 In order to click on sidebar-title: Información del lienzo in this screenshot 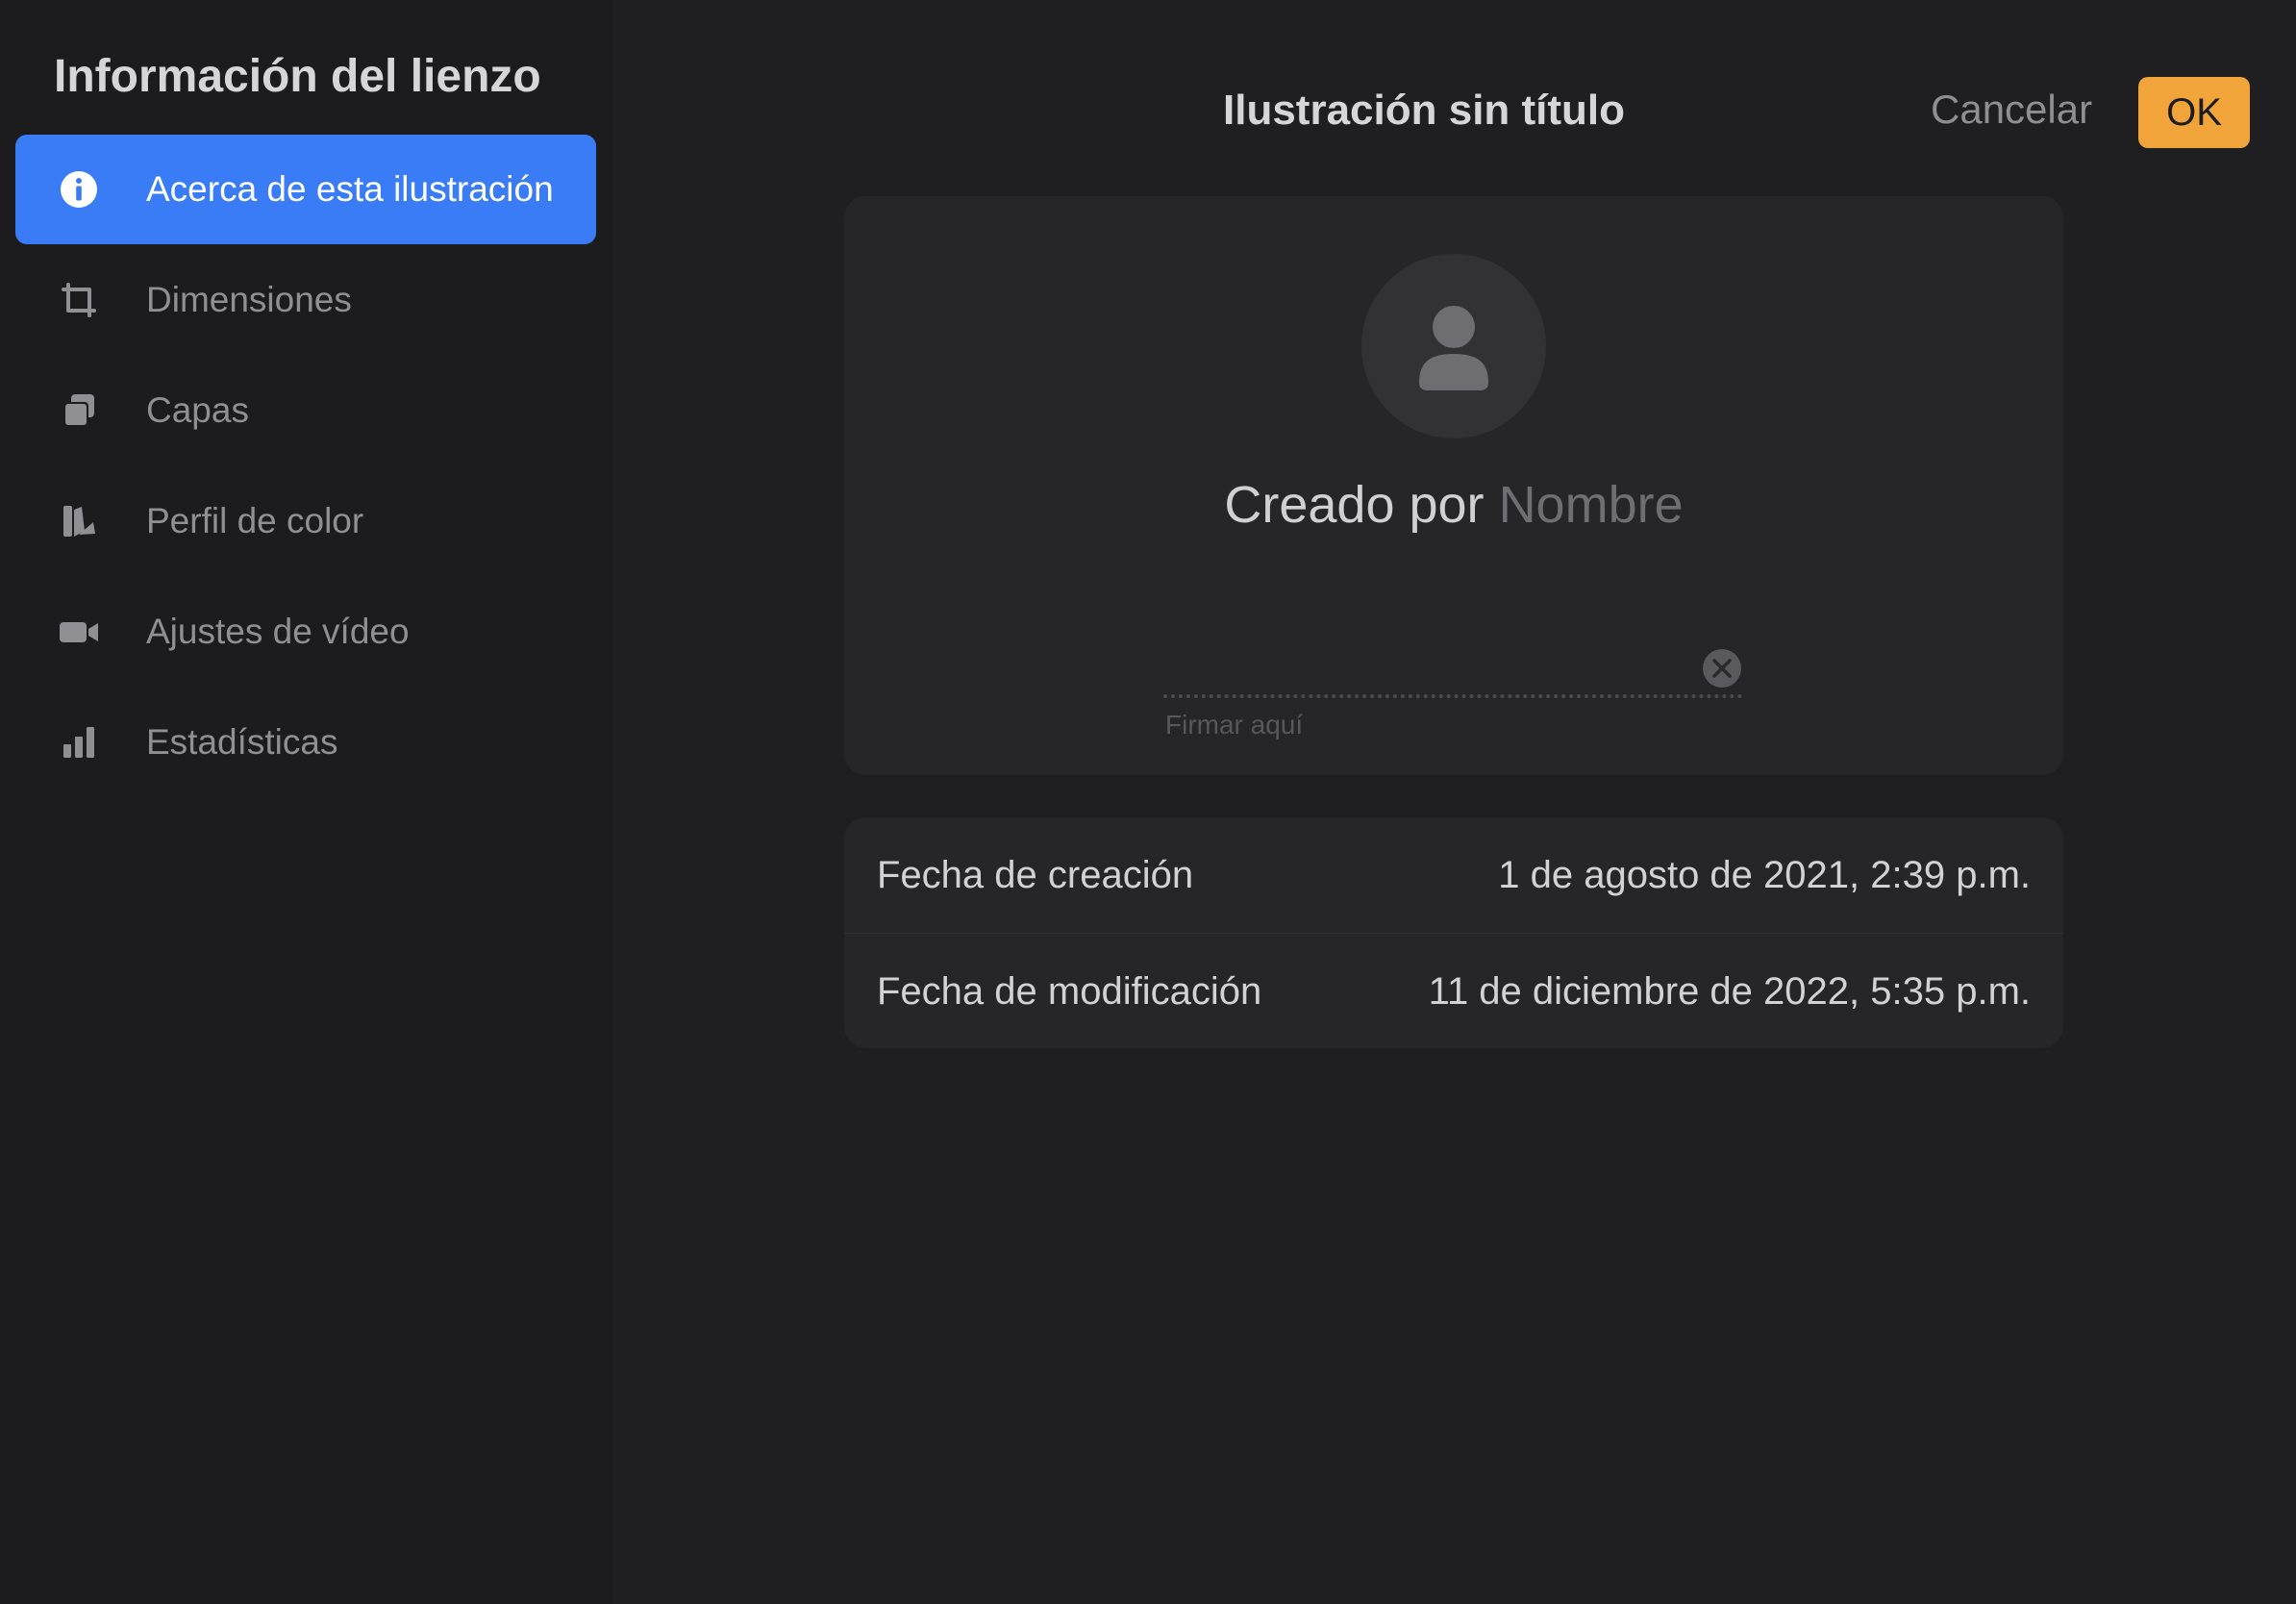, I will do `click(297, 76)`.